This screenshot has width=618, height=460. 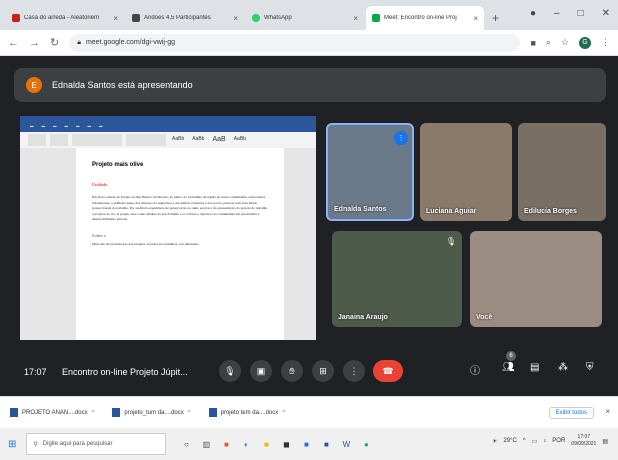 I want to click on word-ribbon-tabs: ▬ ▬ ▬ ▬ ▬ ▬ ▬, so click(x=66, y=126).